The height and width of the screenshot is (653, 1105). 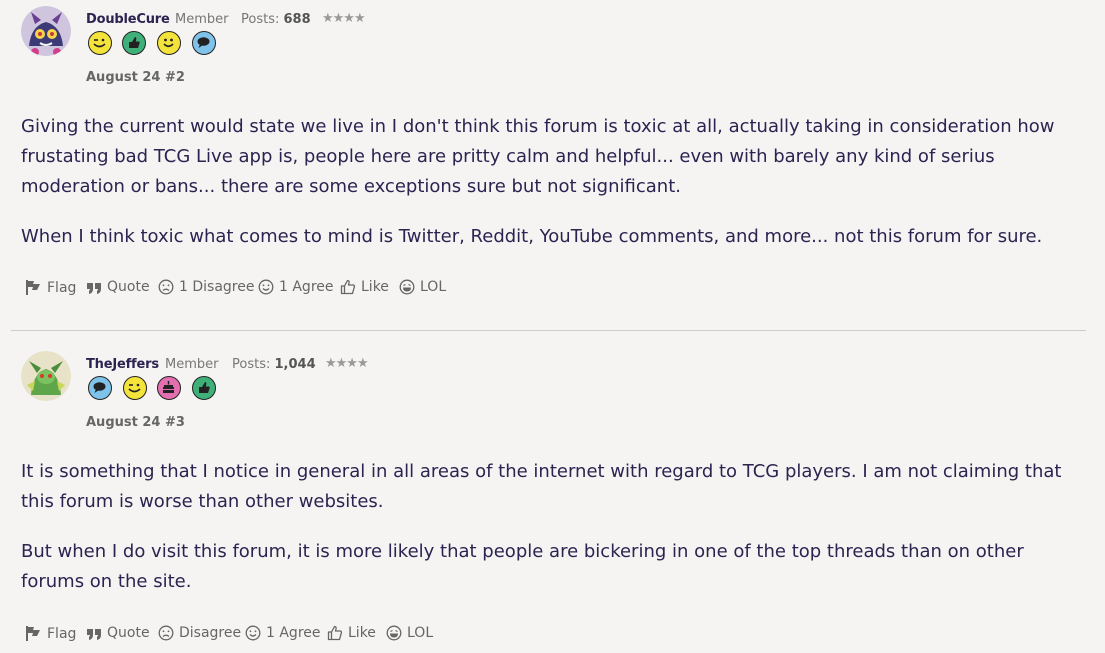 I want to click on post-count: Posts: 1,044, so click(x=274, y=364).